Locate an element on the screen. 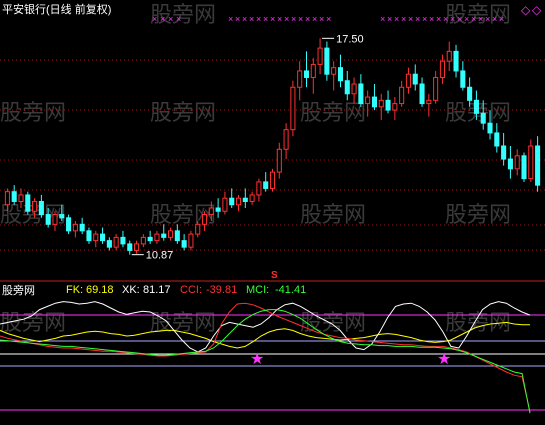  signal-marker: S is located at coordinates (274, 275).